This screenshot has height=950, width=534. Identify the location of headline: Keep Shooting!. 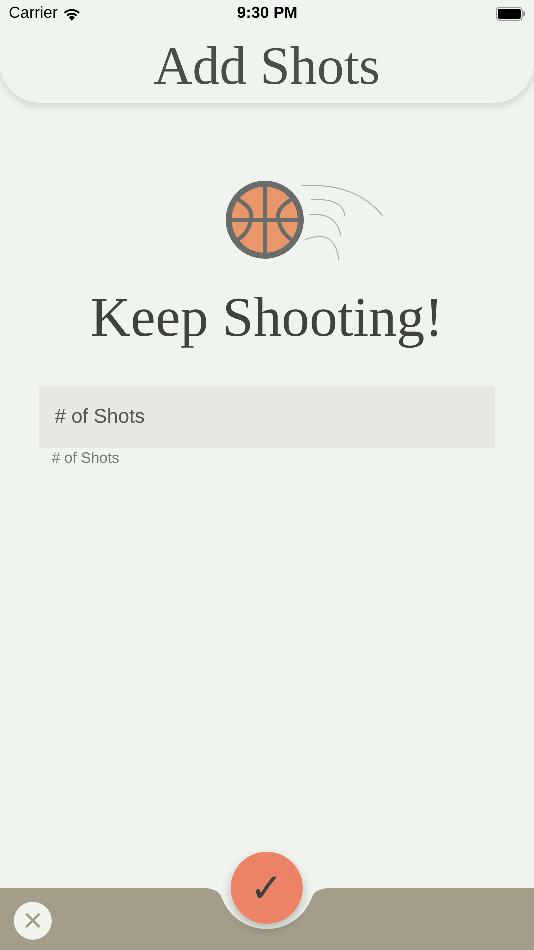
(267, 318).